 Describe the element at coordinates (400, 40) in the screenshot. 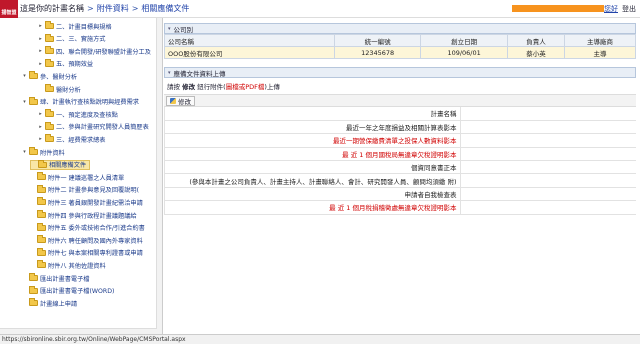

I see `company-table-header: 公司名稱 統一編號 創立日期 負責人 主導廠商` at that location.